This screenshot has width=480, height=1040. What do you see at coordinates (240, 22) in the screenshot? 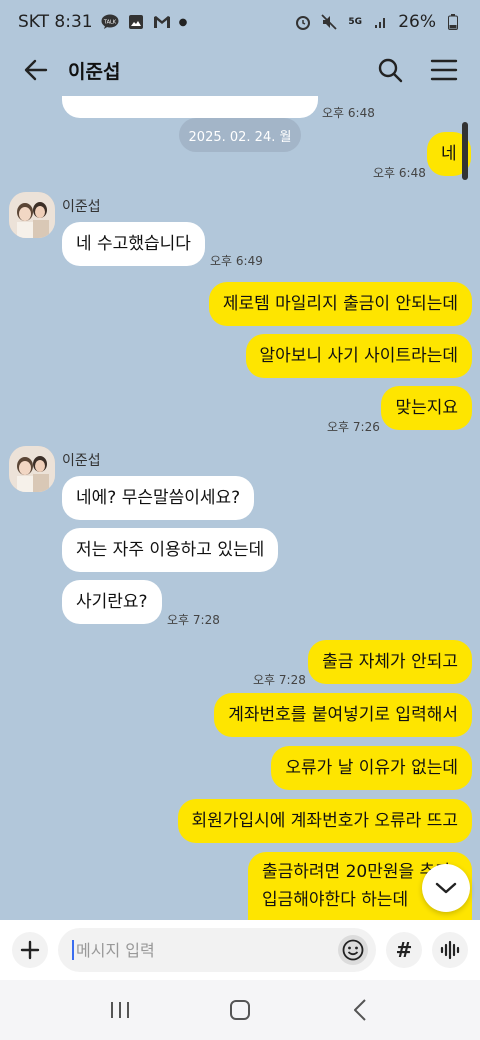
I see `status-bar: SKT 8:31 TALK ● 5G 26%` at bounding box center [240, 22].